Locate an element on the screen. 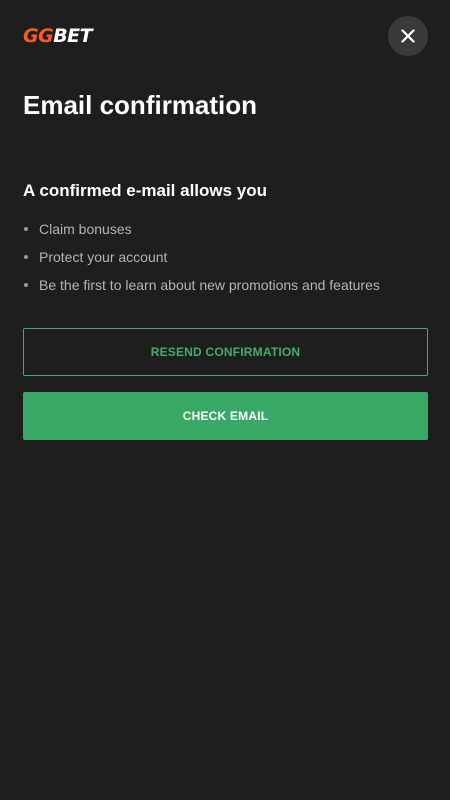  logo-bet: BET is located at coordinates (73, 36).